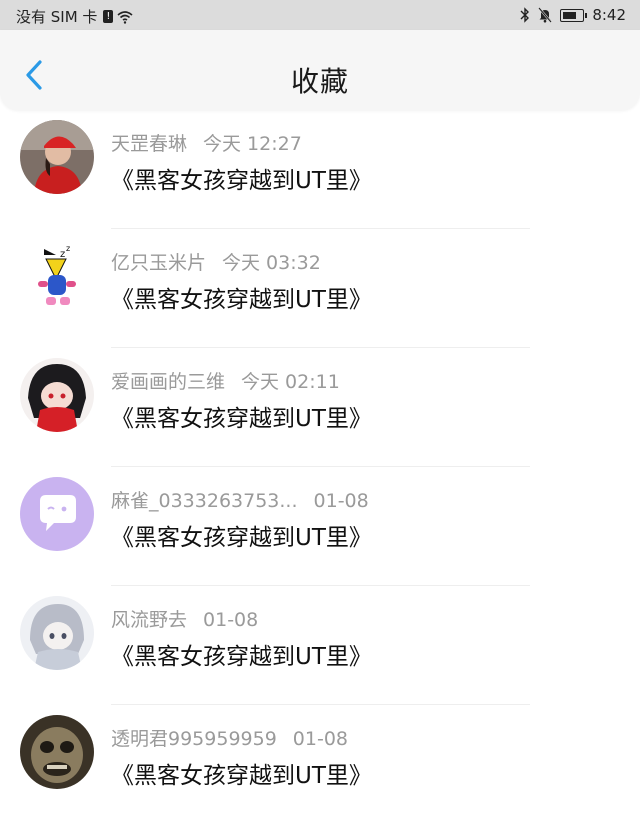 The width and height of the screenshot is (640, 824). Describe the element at coordinates (525, 15) in the screenshot. I see `bluetooth-icon` at that location.